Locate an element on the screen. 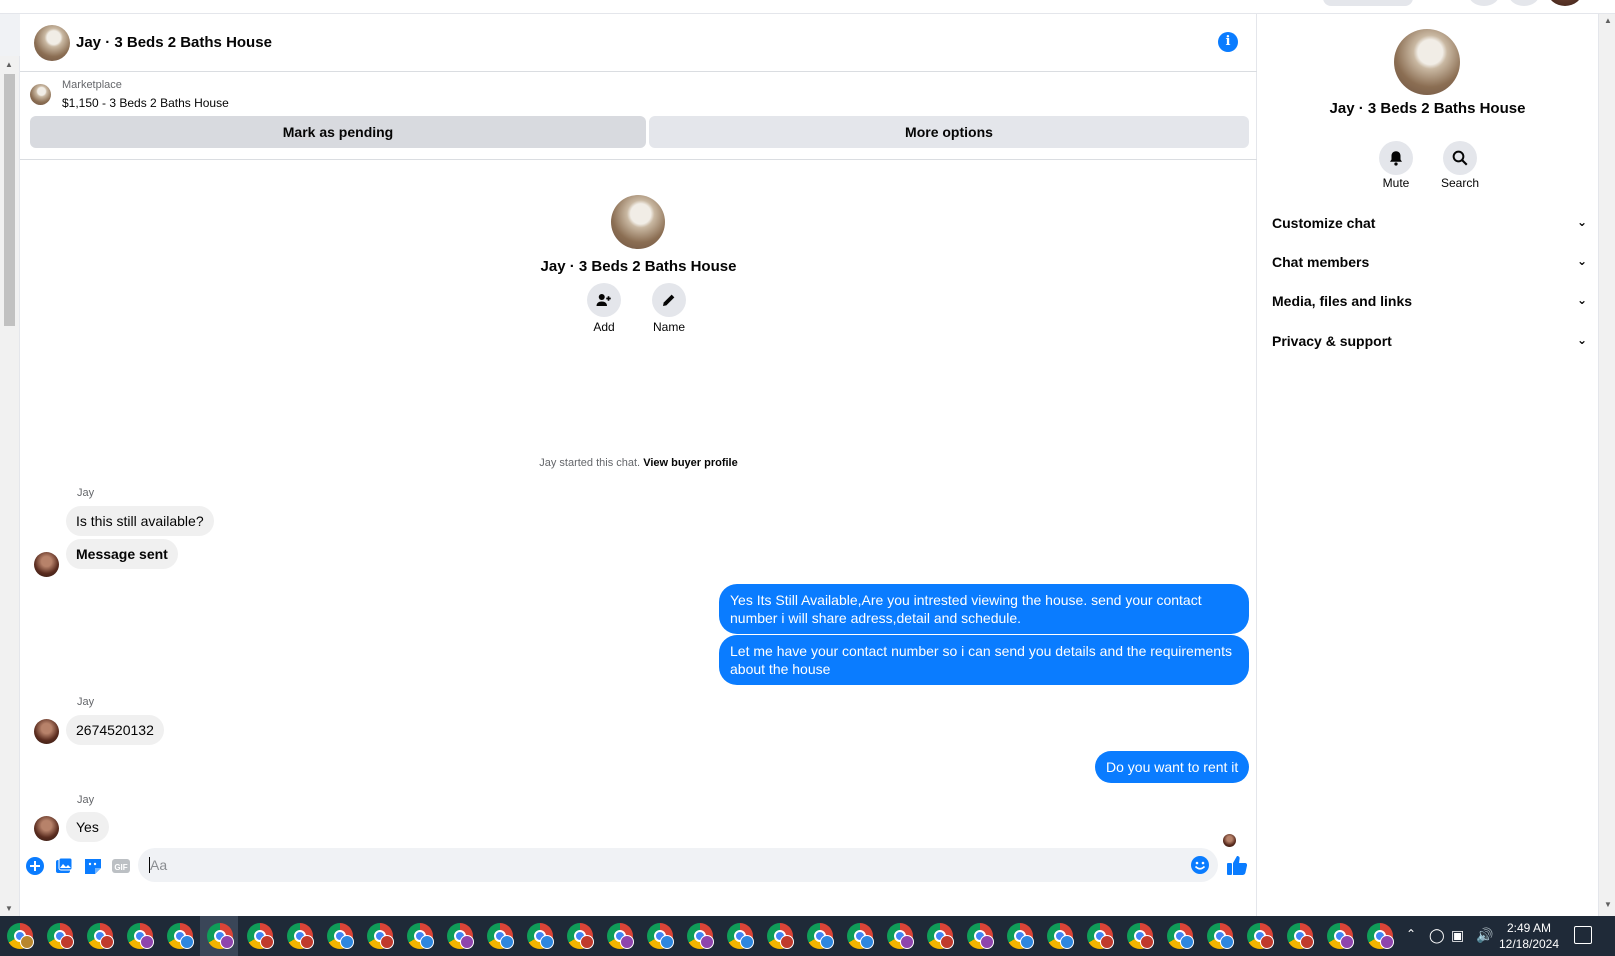 The height and width of the screenshot is (956, 1615). chevron-up-icon: ⌃ is located at coordinates (1411, 934).